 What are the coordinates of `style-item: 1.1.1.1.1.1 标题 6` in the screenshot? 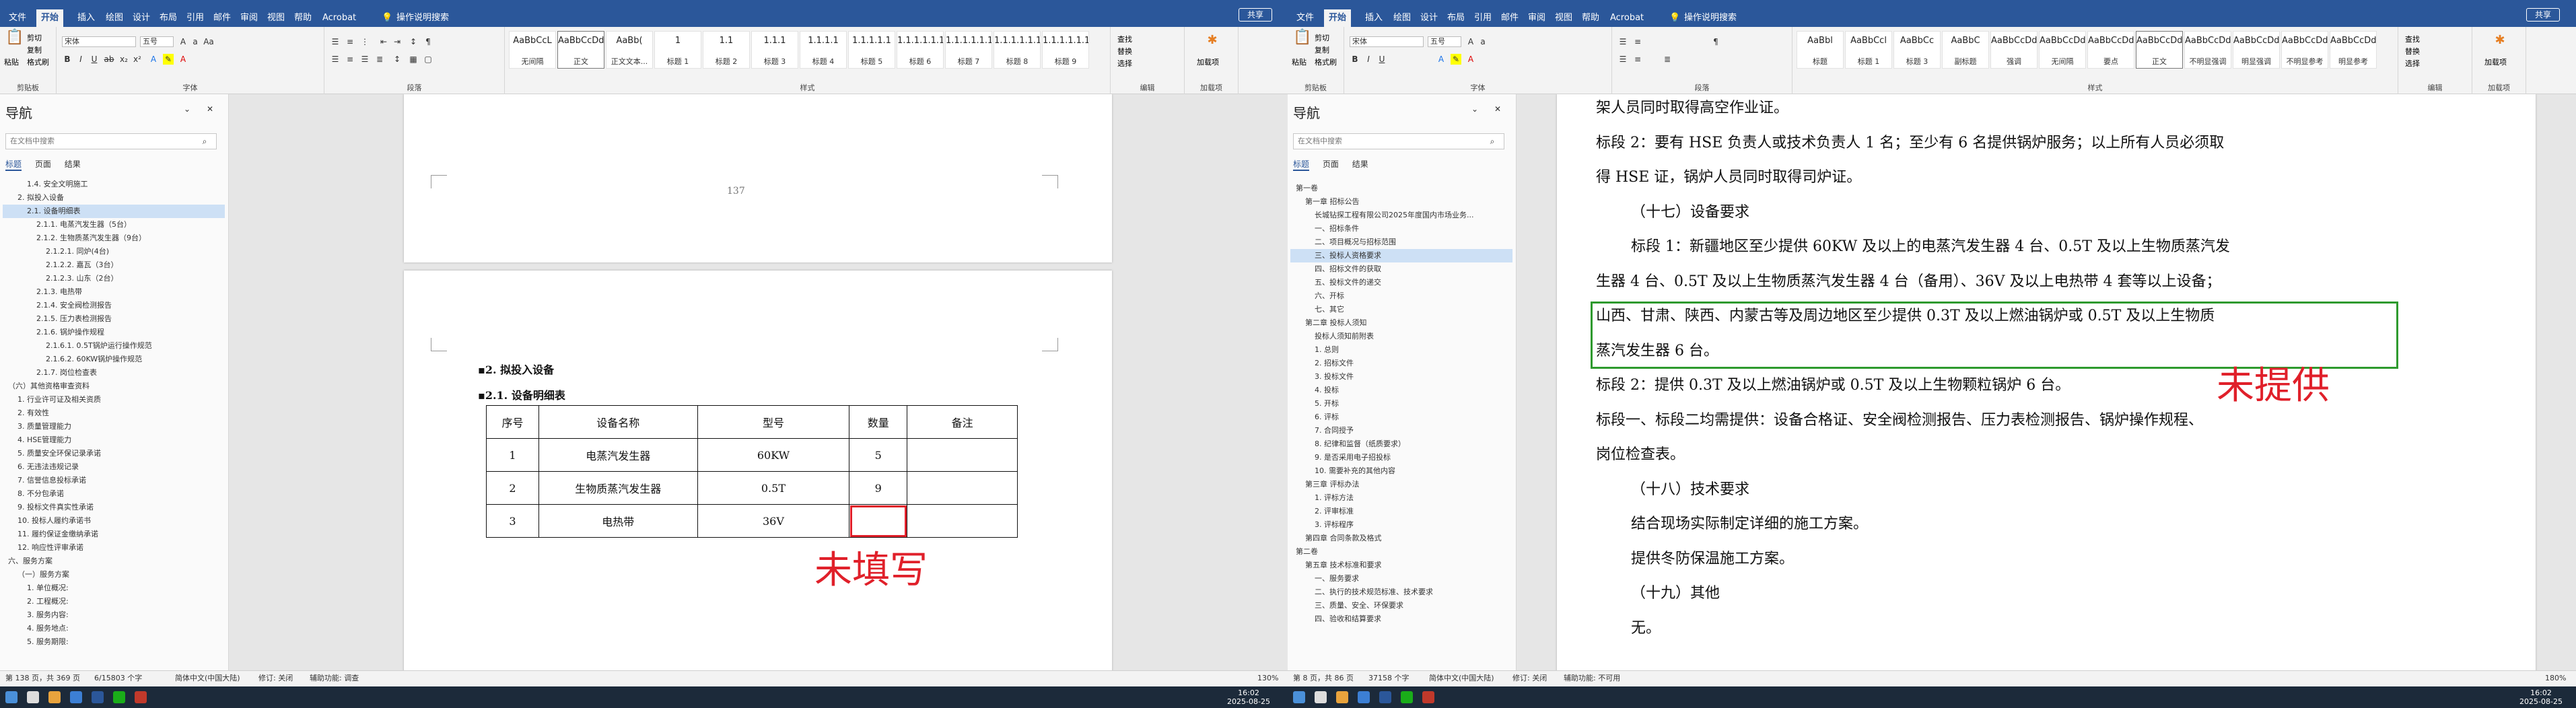 It's located at (920, 50).